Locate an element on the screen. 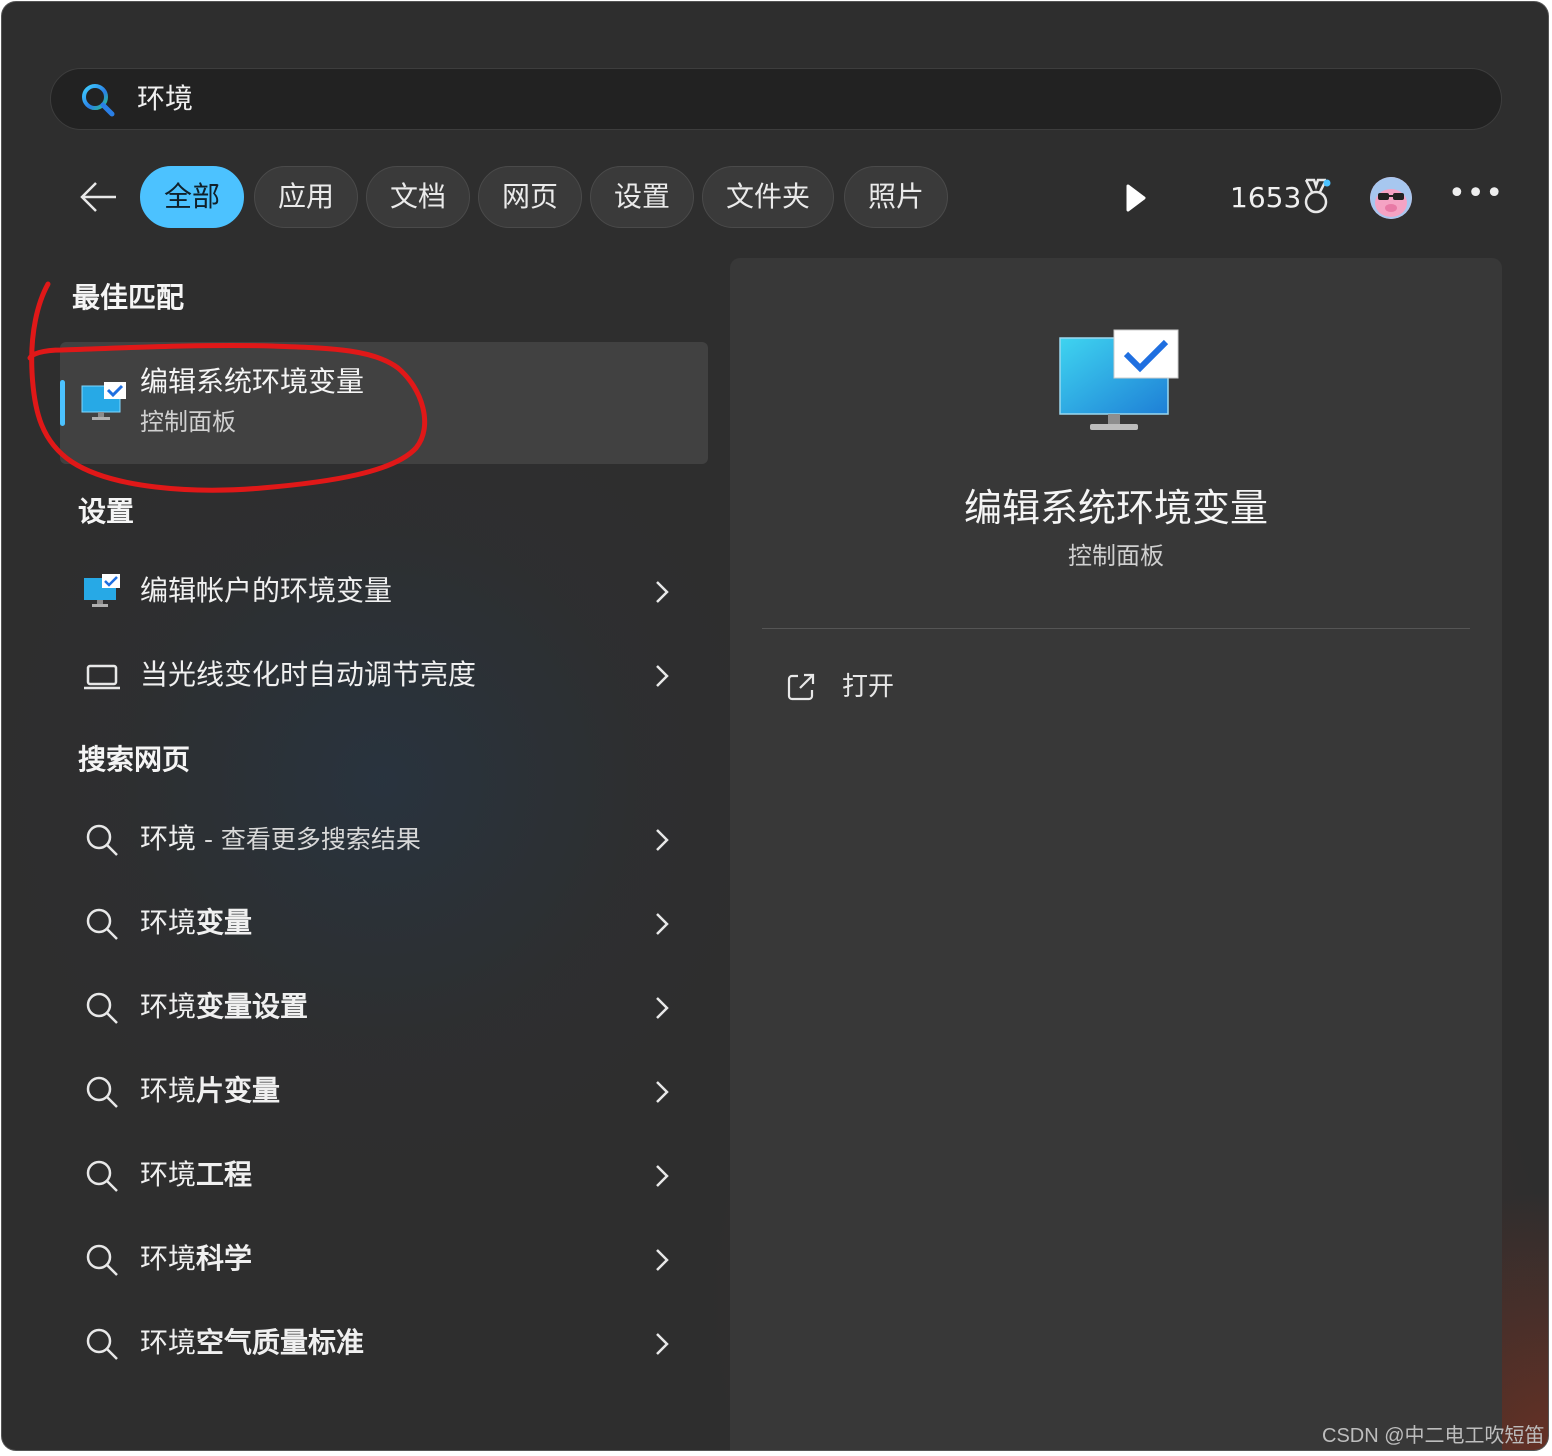 The height and width of the screenshot is (1456, 1552). suggestion-text: 工程 is located at coordinates (224, 1174).